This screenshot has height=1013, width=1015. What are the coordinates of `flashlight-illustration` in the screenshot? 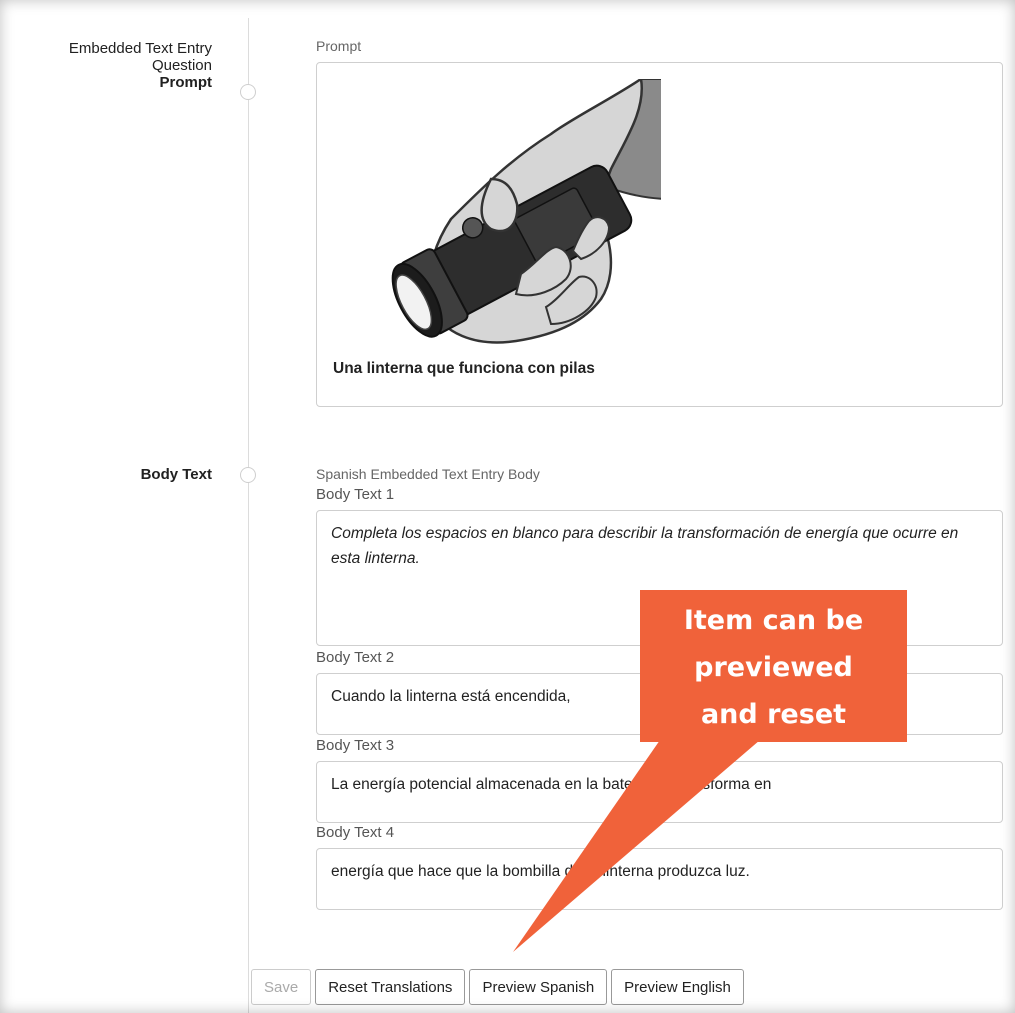 It's located at (526, 211).